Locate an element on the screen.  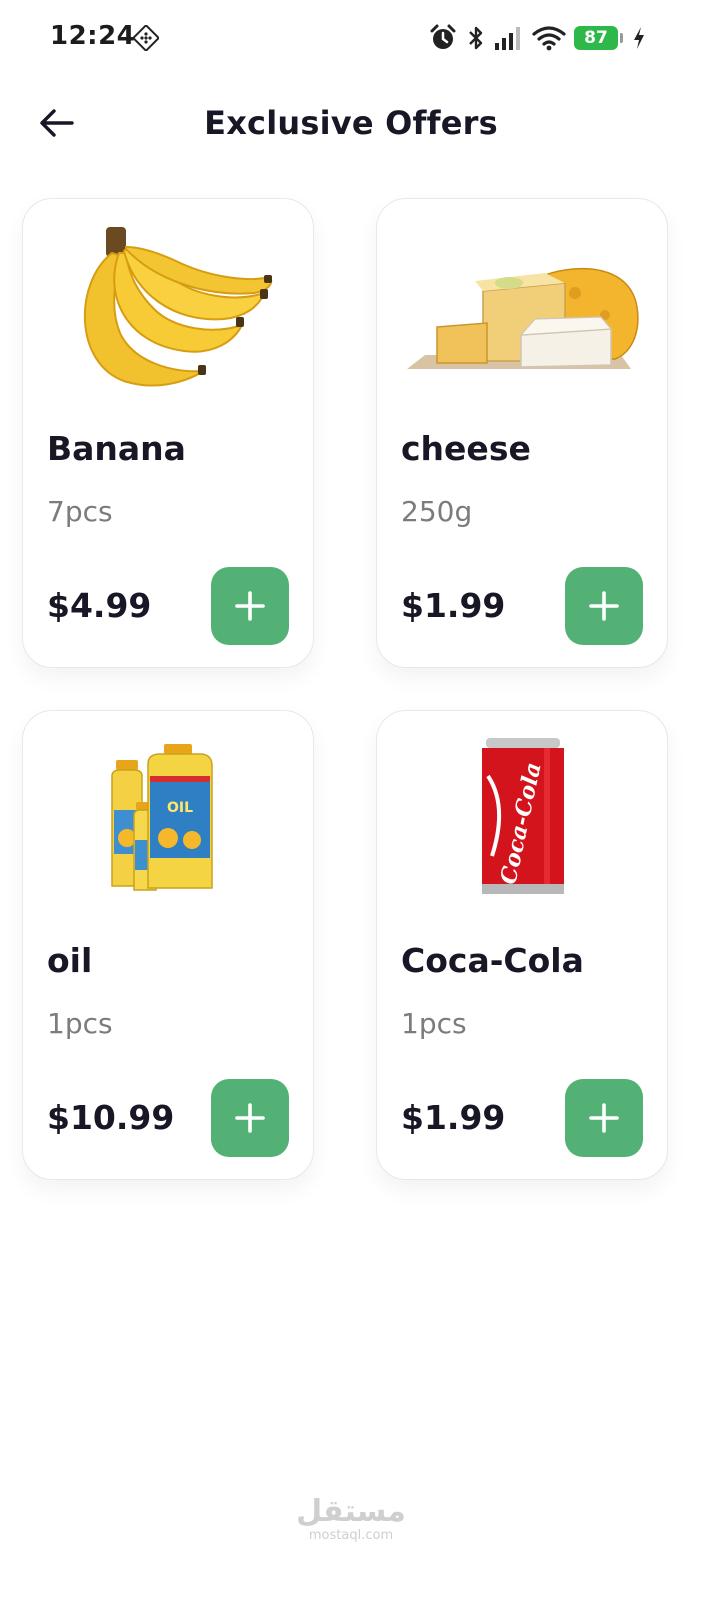
product-price: $10.99 is located at coordinates (111, 1117).